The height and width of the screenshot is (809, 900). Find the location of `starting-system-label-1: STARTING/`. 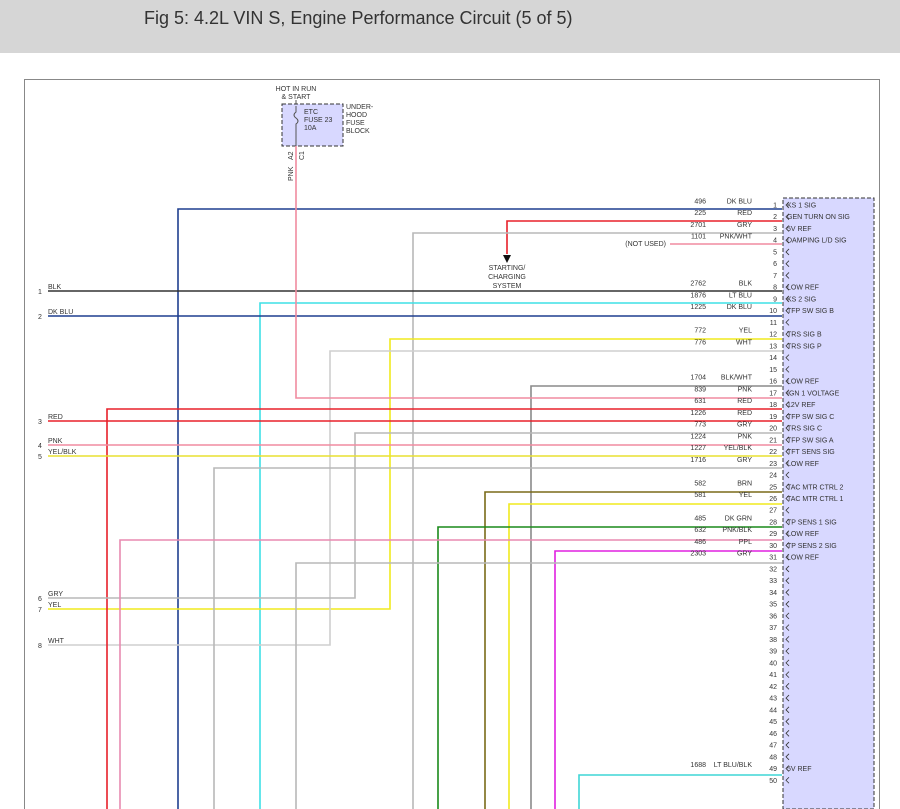

starting-system-label-1: STARTING/ is located at coordinates (507, 268).